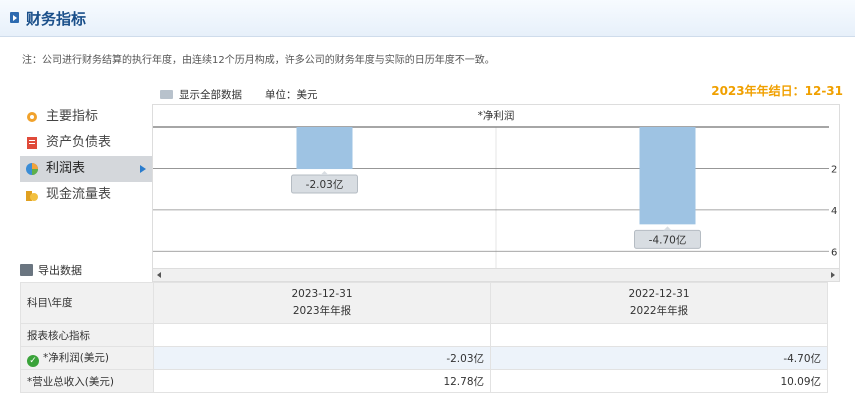 This screenshot has height=405, width=855. I want to click on comment-icon, so click(166, 94).